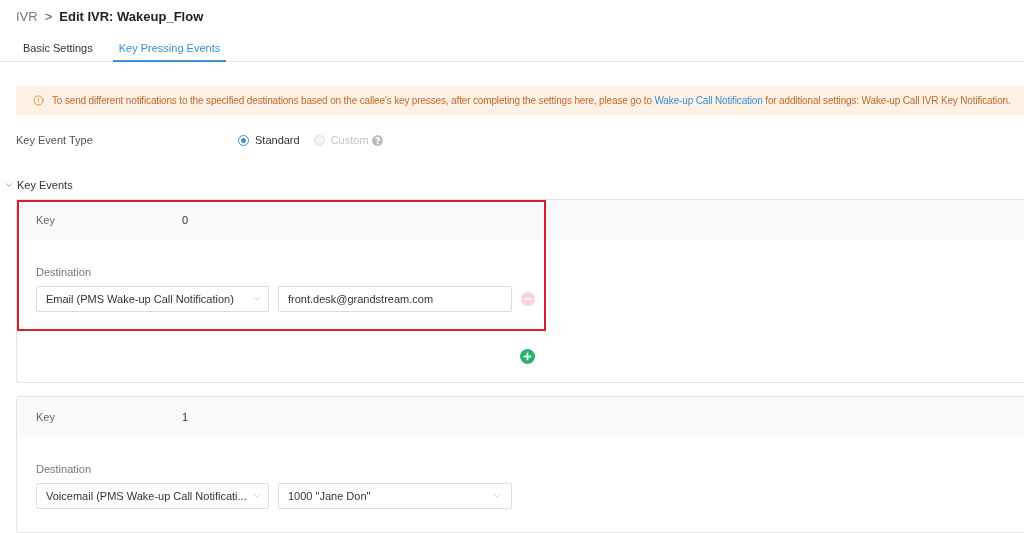 This screenshot has height=533, width=1024. What do you see at coordinates (27, 17) in the screenshot?
I see `breadcrumb-link: IVR` at bounding box center [27, 17].